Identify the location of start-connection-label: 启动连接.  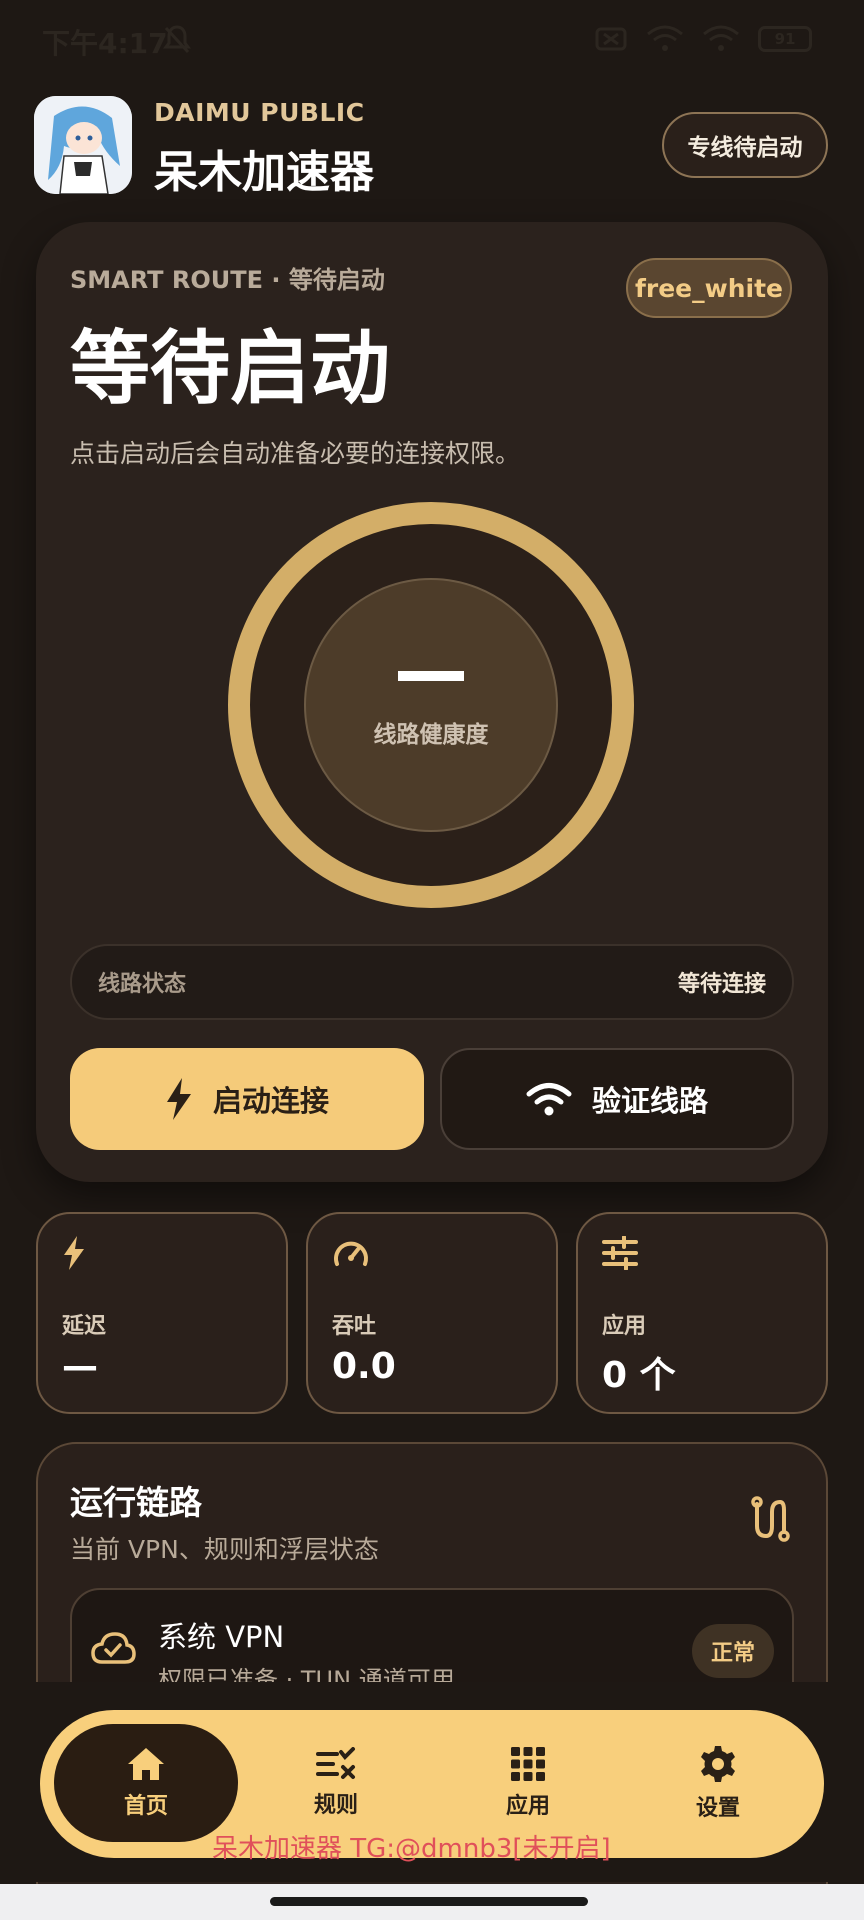
(270, 1101).